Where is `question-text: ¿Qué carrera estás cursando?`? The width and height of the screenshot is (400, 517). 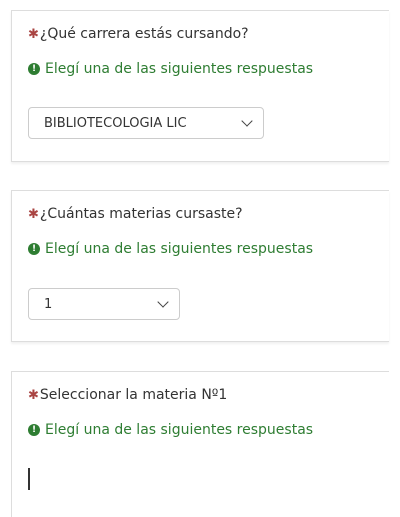 question-text: ¿Qué carrera estás cursando? is located at coordinates (144, 34).